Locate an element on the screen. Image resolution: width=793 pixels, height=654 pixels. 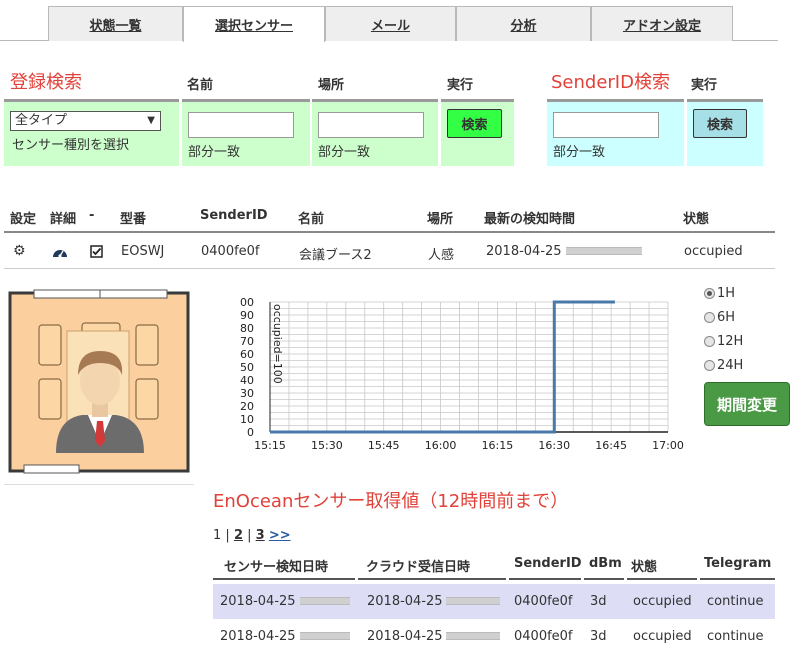
senderid-hint: 部分一致 is located at coordinates (579, 152).